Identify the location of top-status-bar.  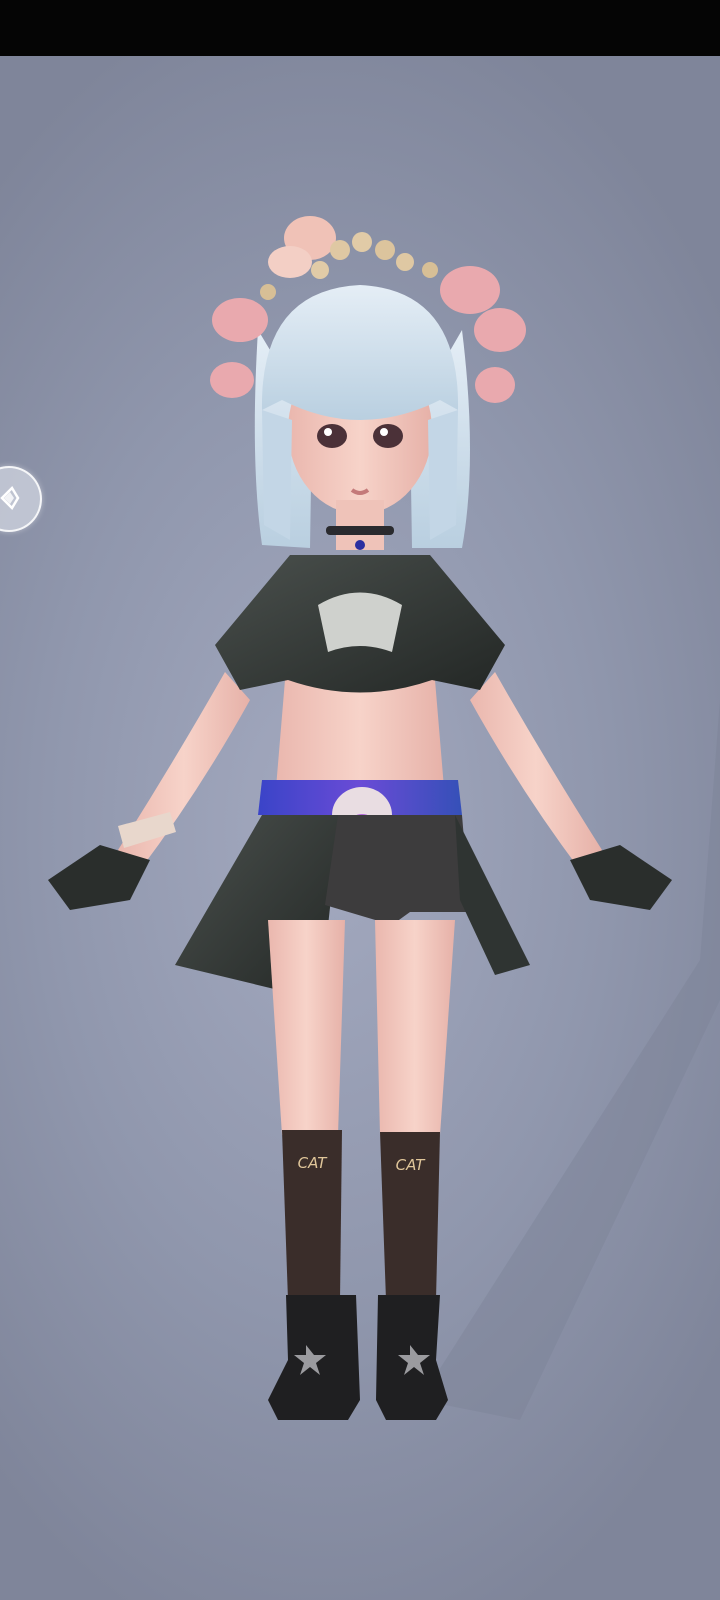
(360, 28).